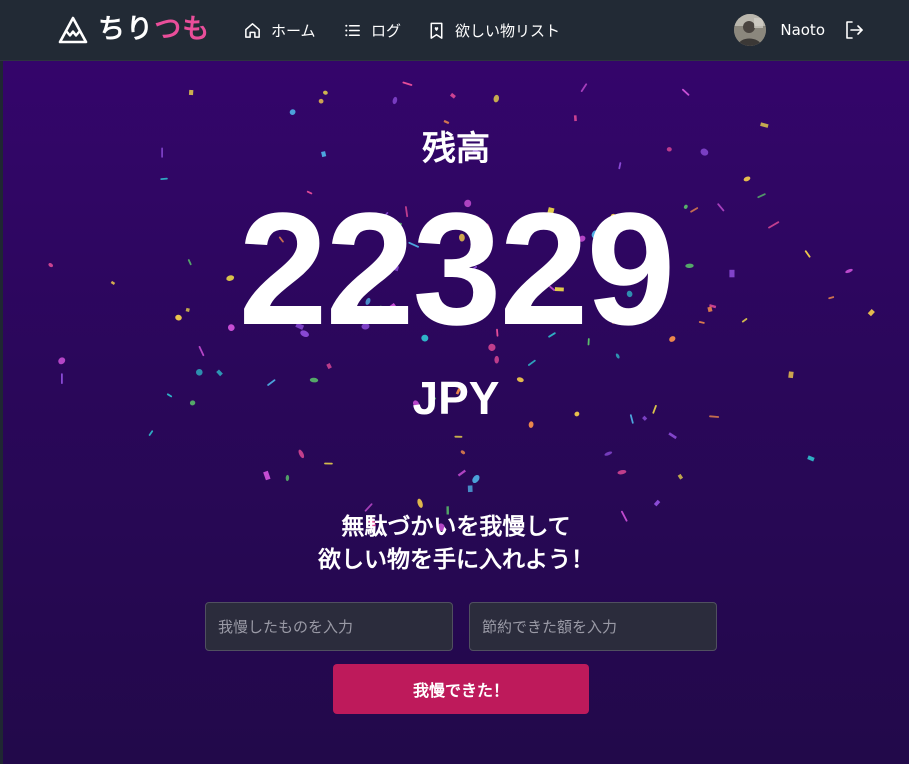 The image size is (909, 764). I want to click on nav-item-log-label: ログ, so click(386, 30).